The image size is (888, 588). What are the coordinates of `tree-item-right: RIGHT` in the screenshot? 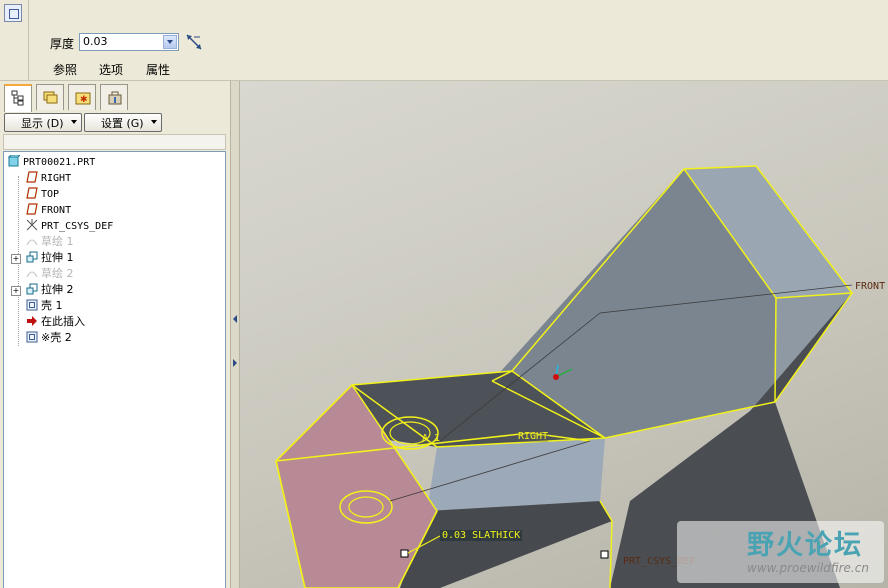 It's located at (48, 178).